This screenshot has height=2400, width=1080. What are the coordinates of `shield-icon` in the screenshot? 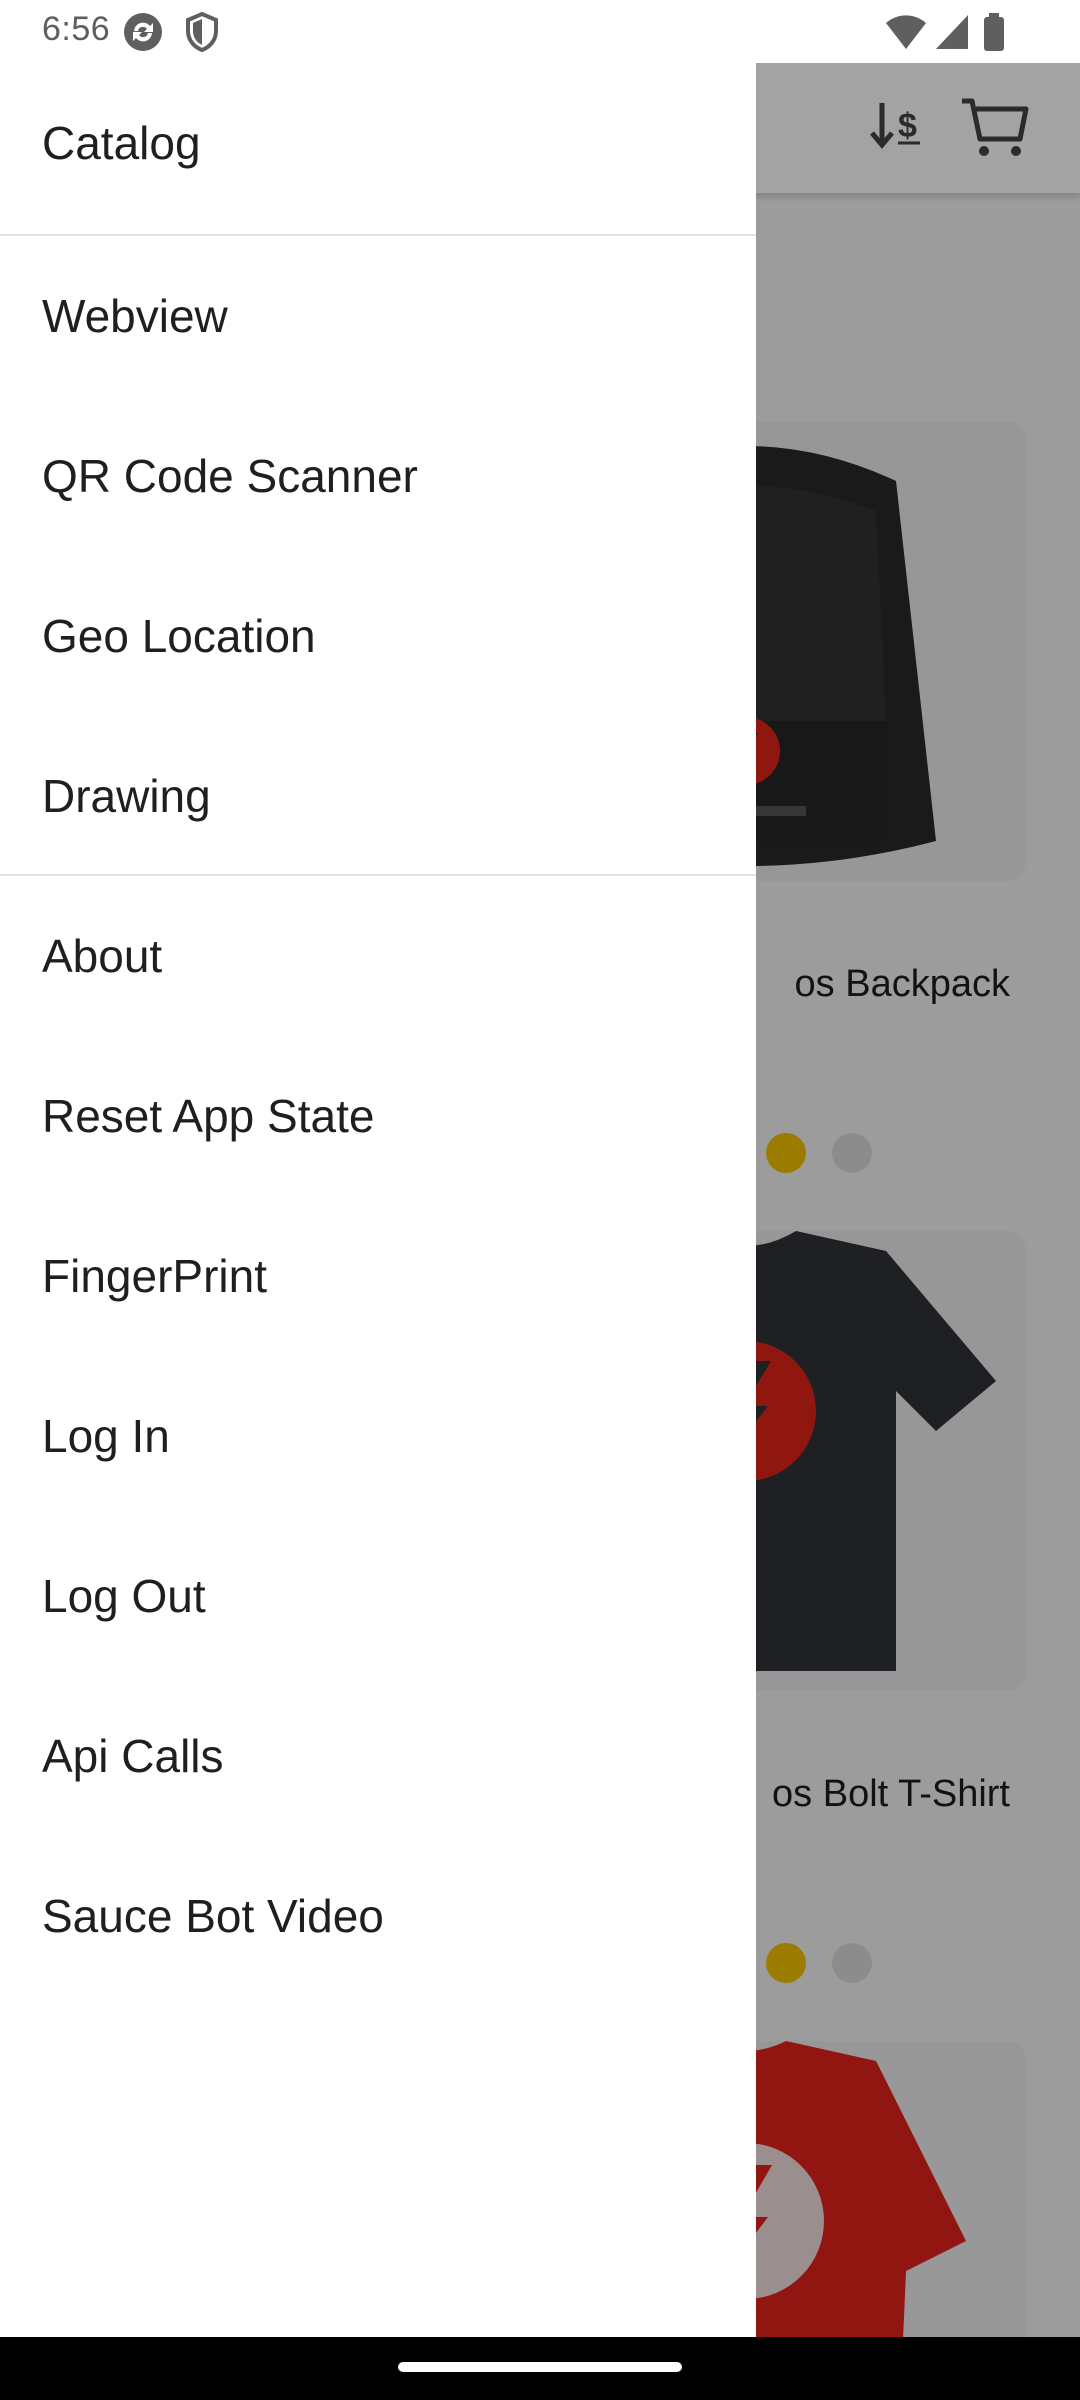 It's located at (202, 34).